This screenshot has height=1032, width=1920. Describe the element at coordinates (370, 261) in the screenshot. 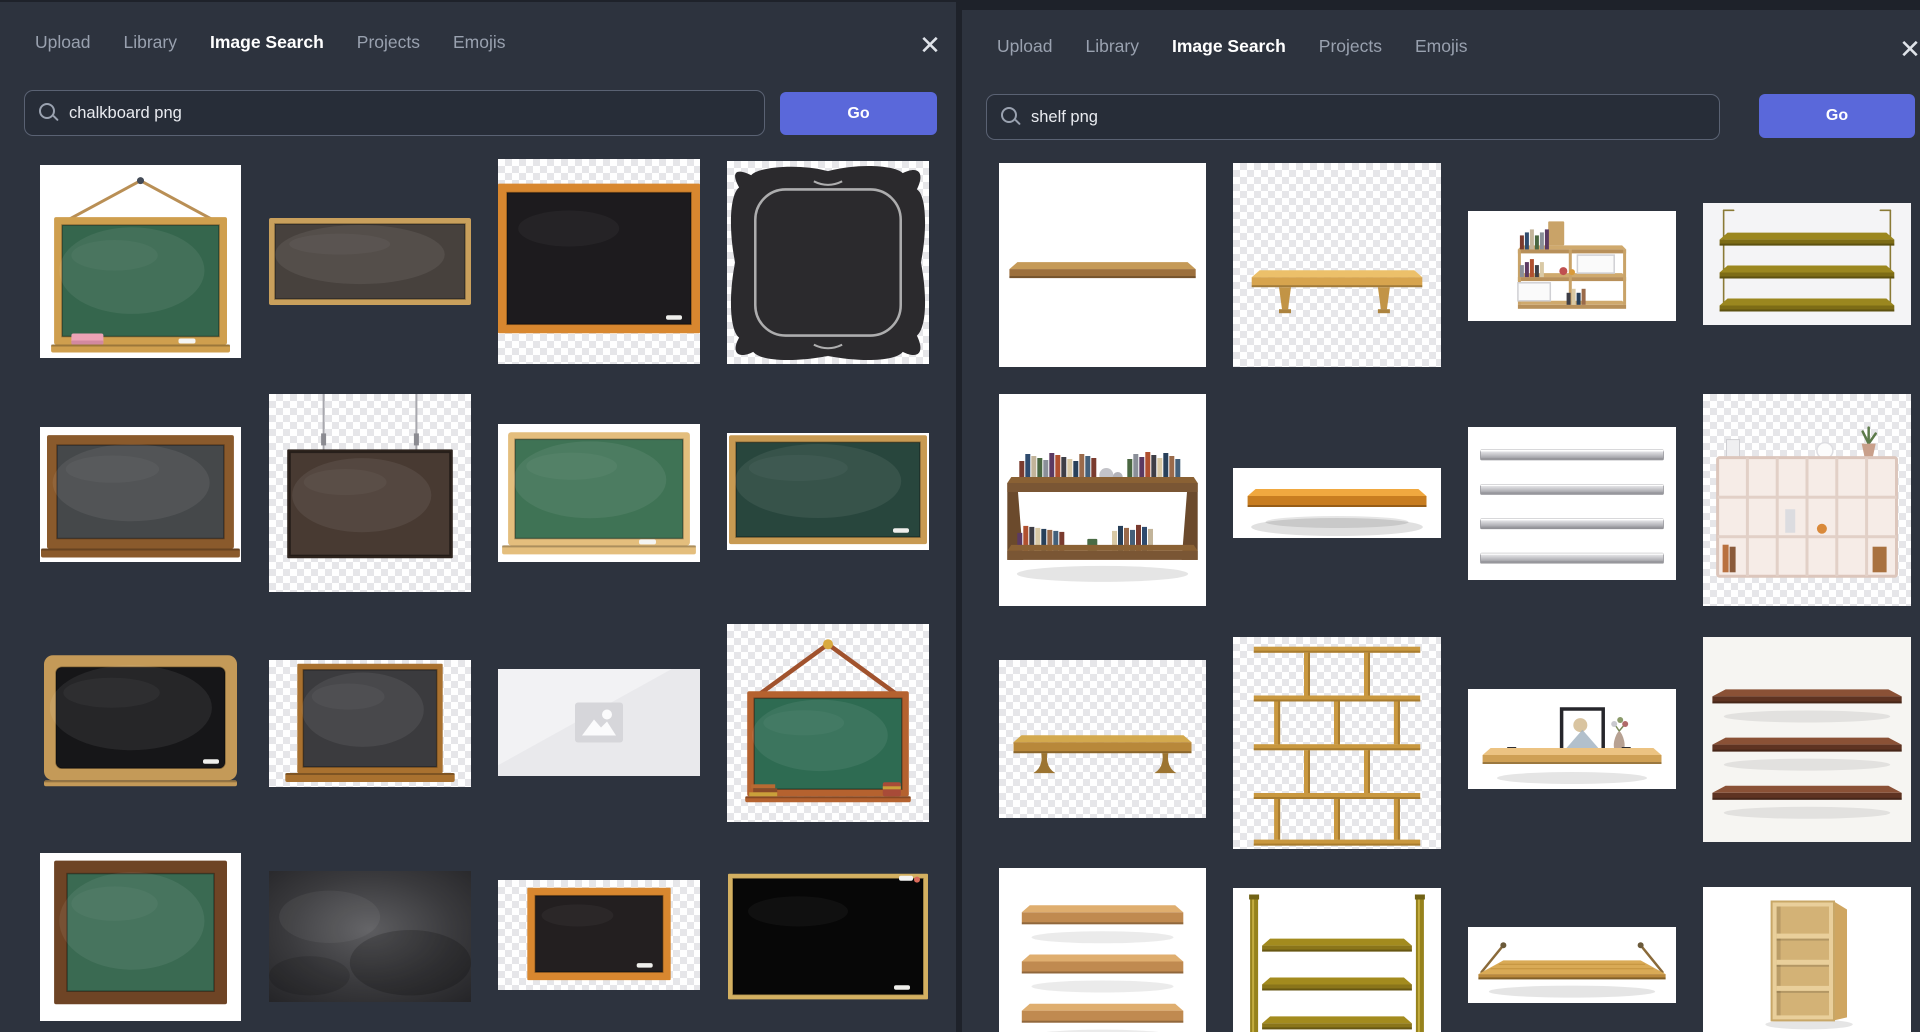

I see `result-wide-dark-chalkboard-wood-frame` at that location.